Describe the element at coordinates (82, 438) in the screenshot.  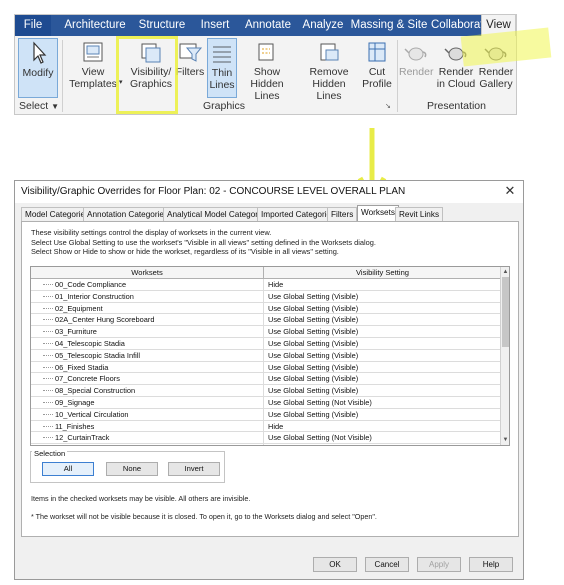
I see `workset-name: 12_CurtainTrack` at that location.